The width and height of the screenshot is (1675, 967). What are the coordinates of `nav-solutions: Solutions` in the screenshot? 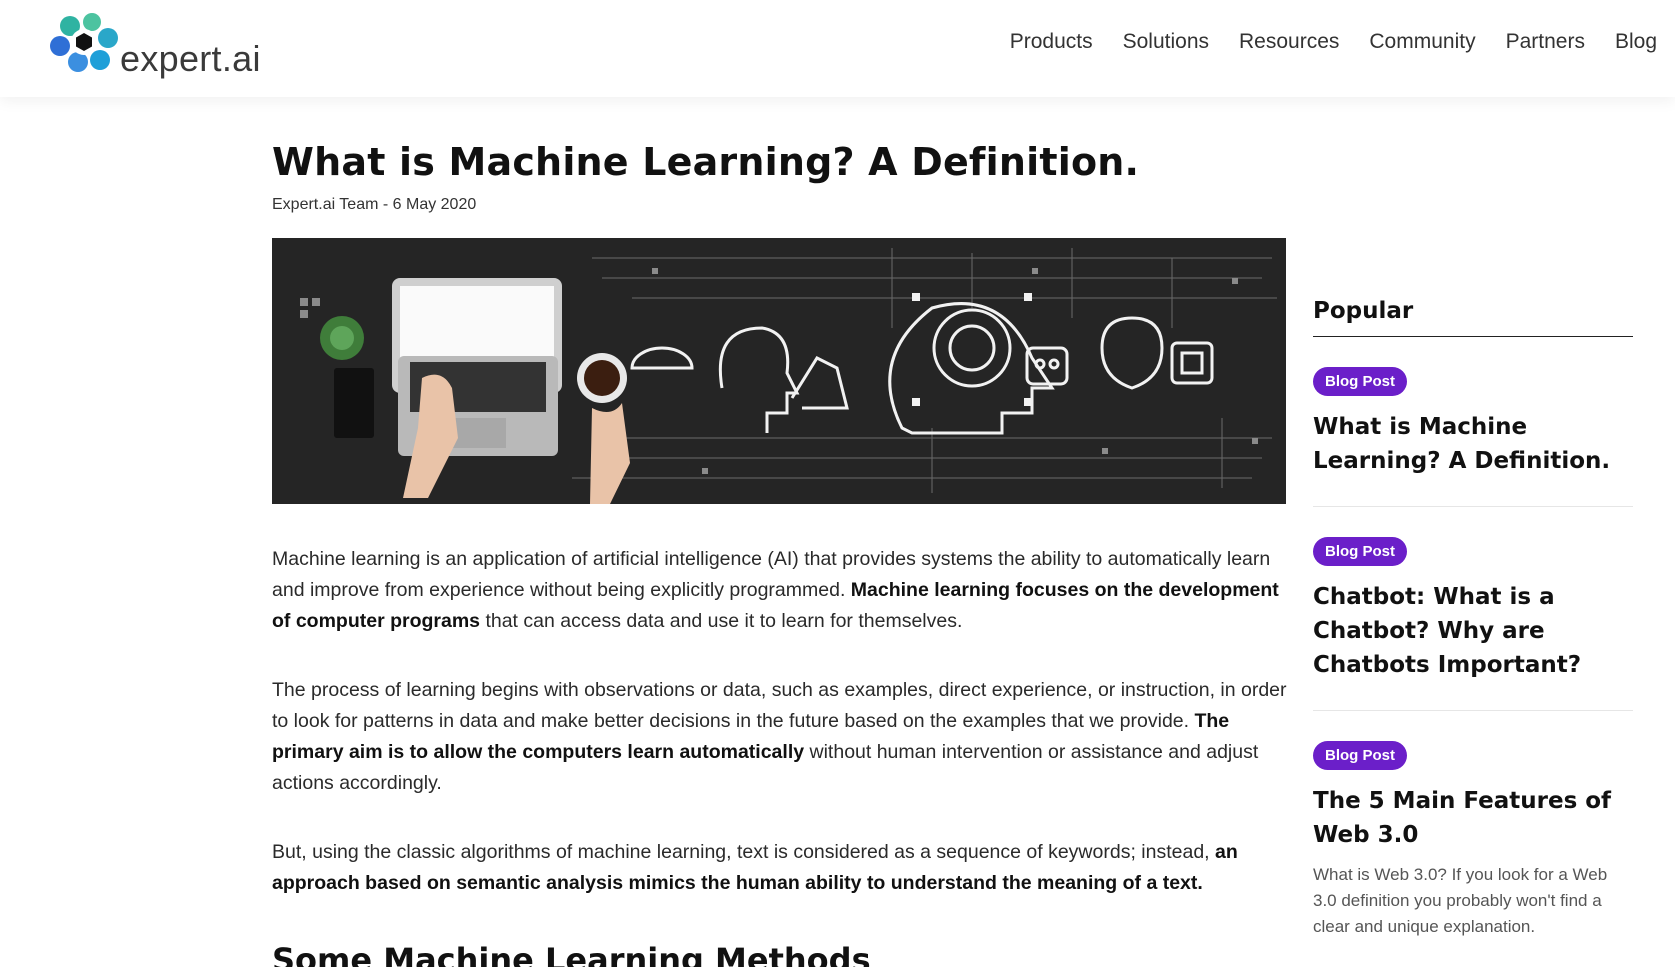 It's located at (1166, 42).